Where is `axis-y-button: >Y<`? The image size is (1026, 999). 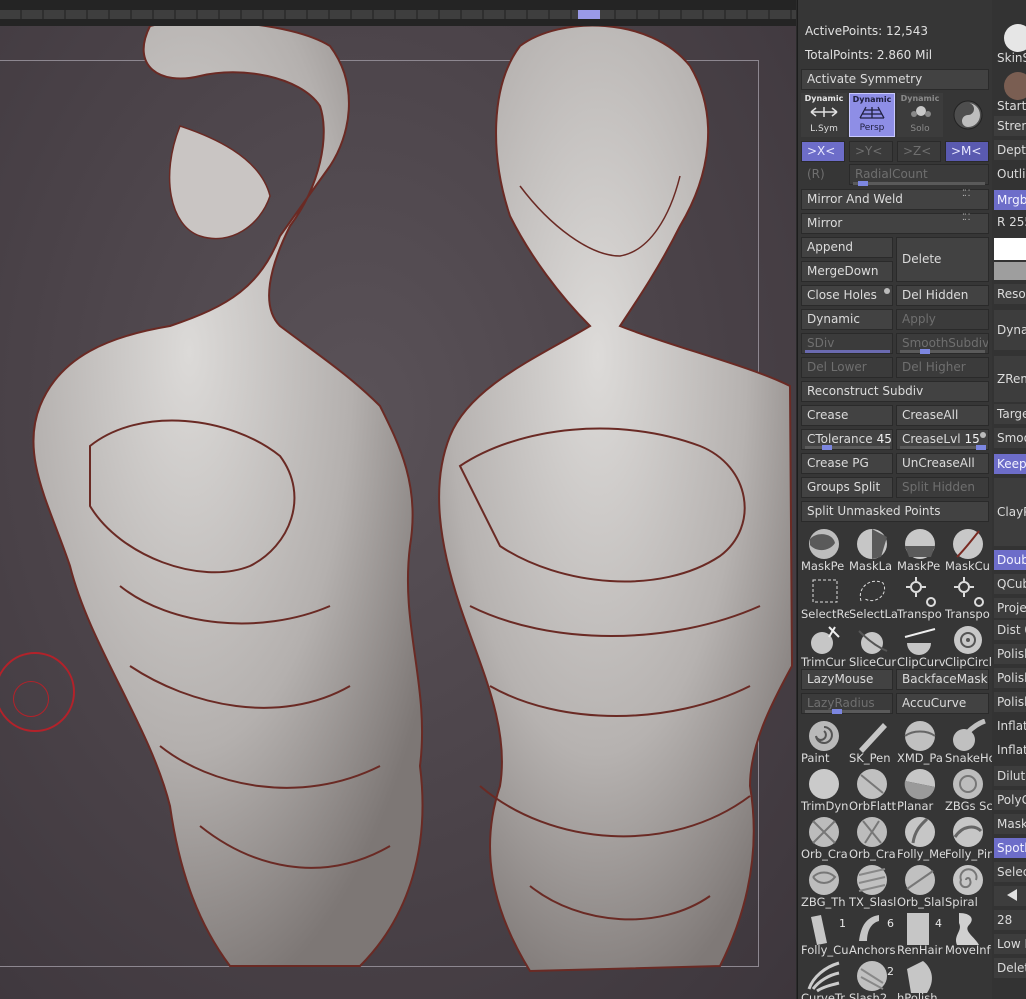
axis-y-button: >Y< is located at coordinates (871, 151).